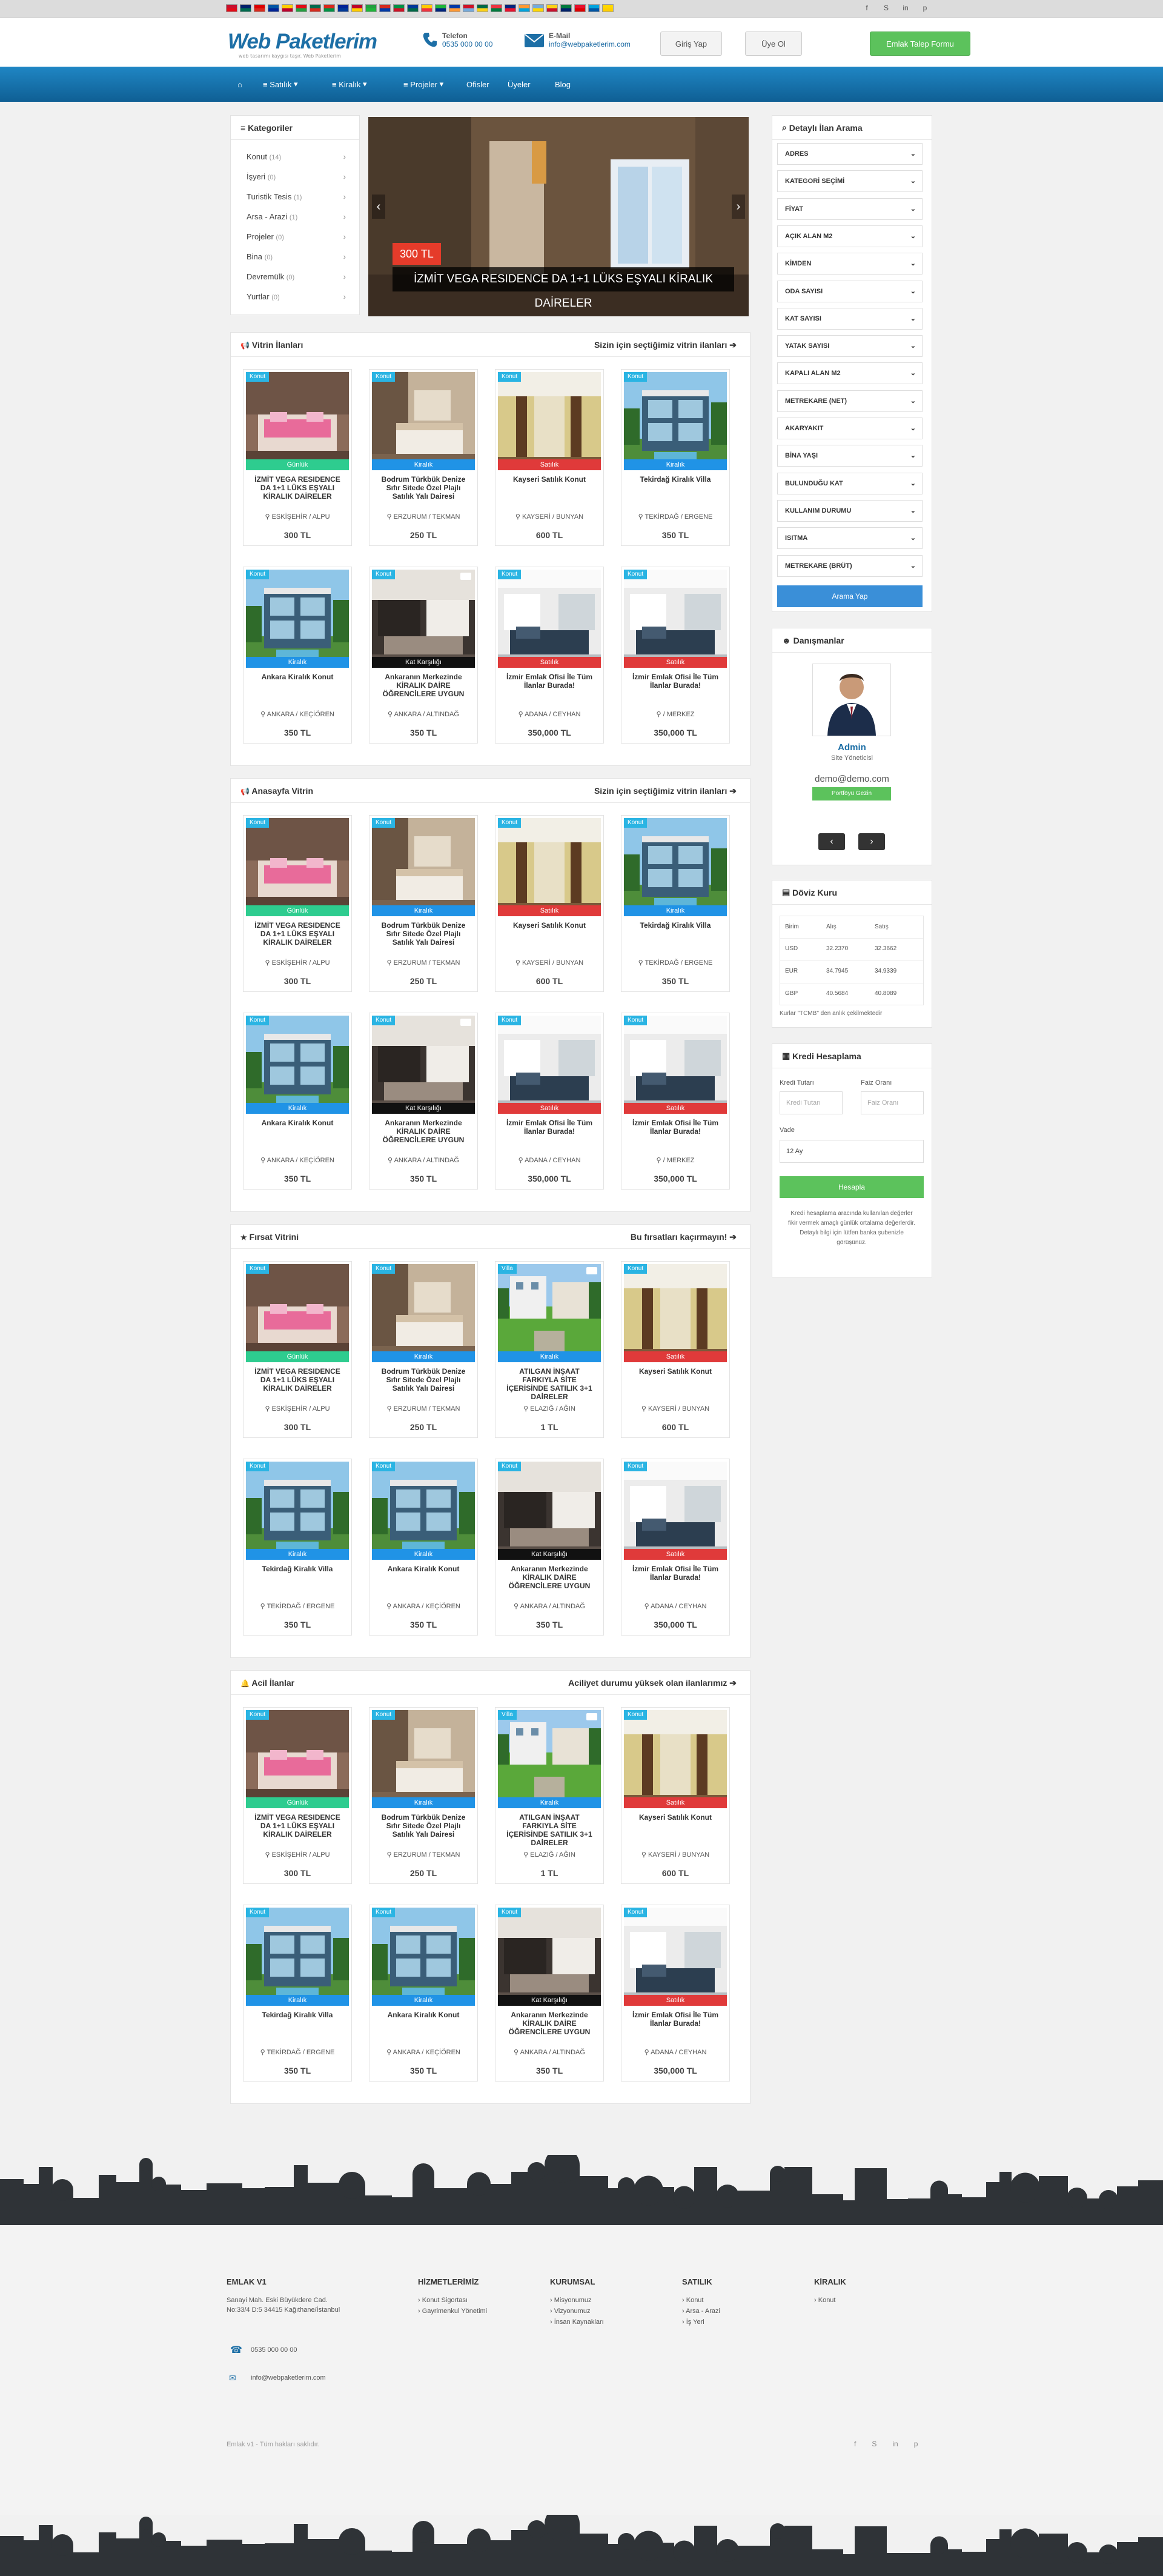 This screenshot has height=2576, width=1163. I want to click on search-filter-toggle: KULLANIM DURUMU ⌄, so click(850, 510).